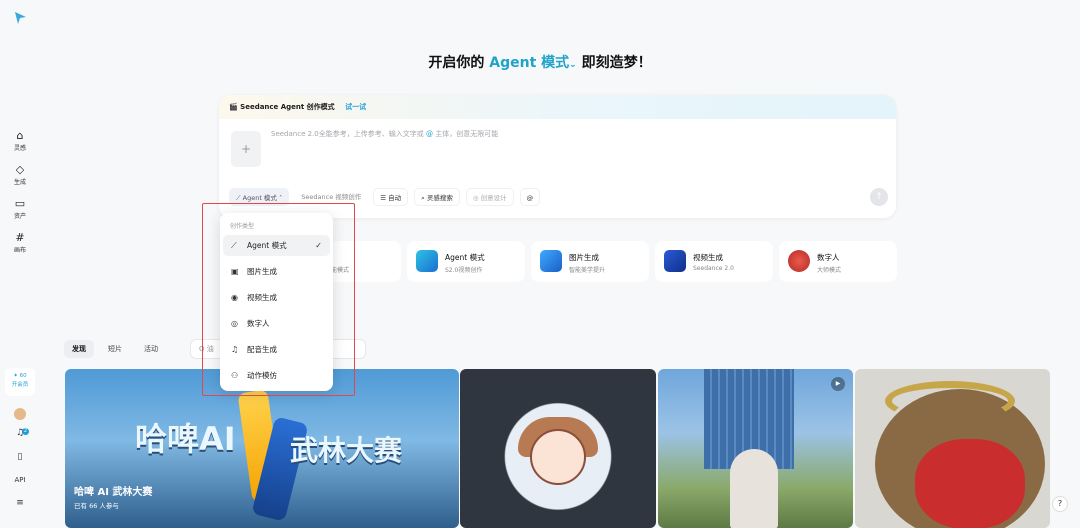 Image resolution: width=1080 pixels, height=528 pixels. Describe the element at coordinates (714, 261) in the screenshot. I see `mode-card-video: 视频生成 Seedance 2.0` at that location.